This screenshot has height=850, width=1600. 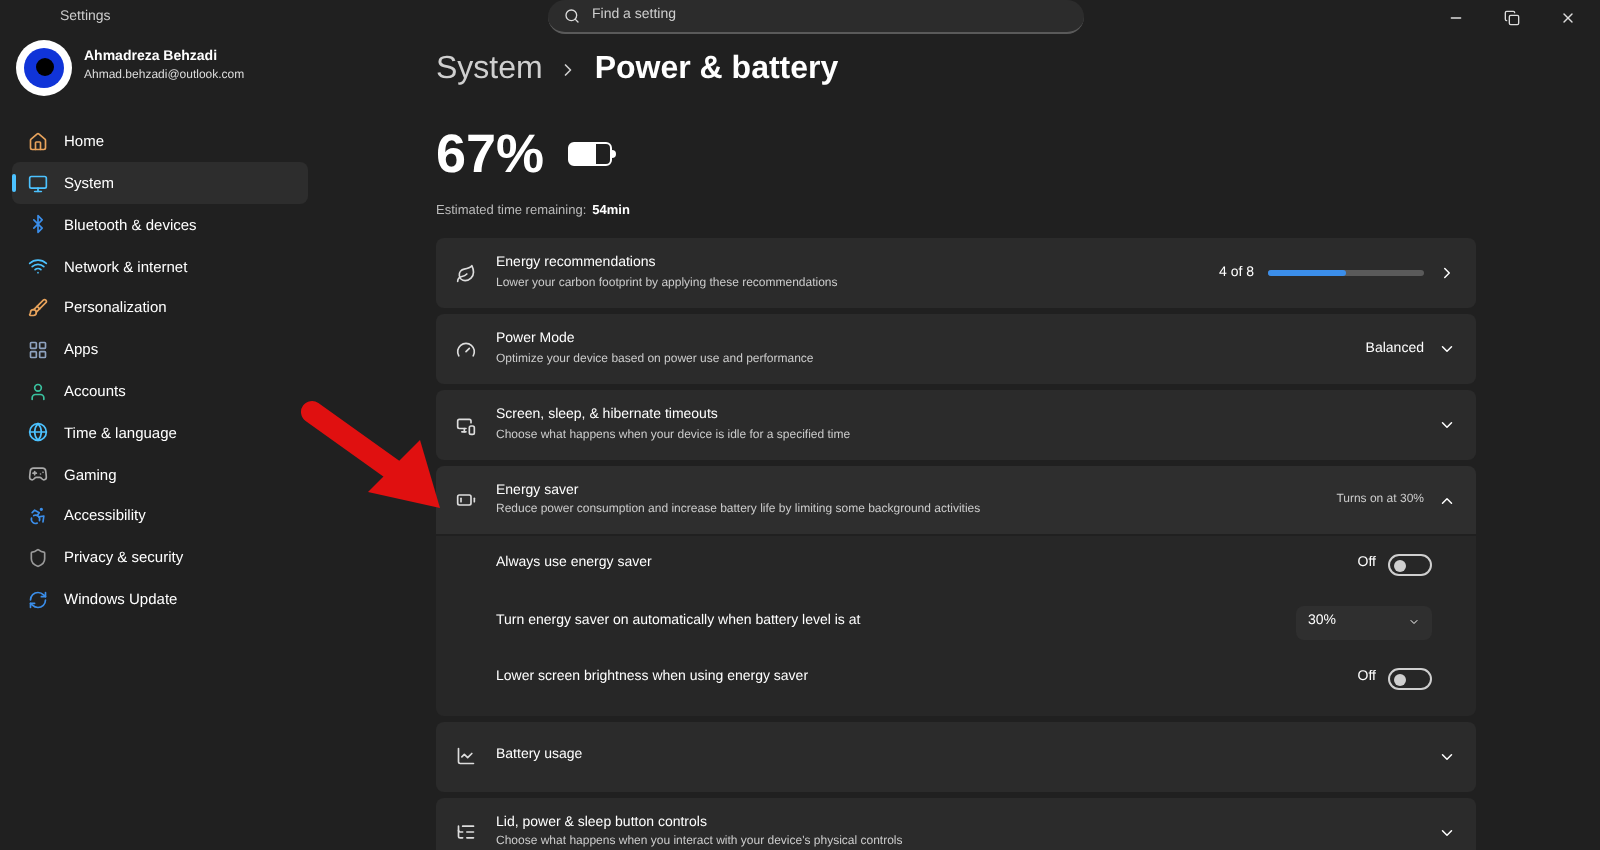 I want to click on gamepad-icon, so click(x=38, y=474).